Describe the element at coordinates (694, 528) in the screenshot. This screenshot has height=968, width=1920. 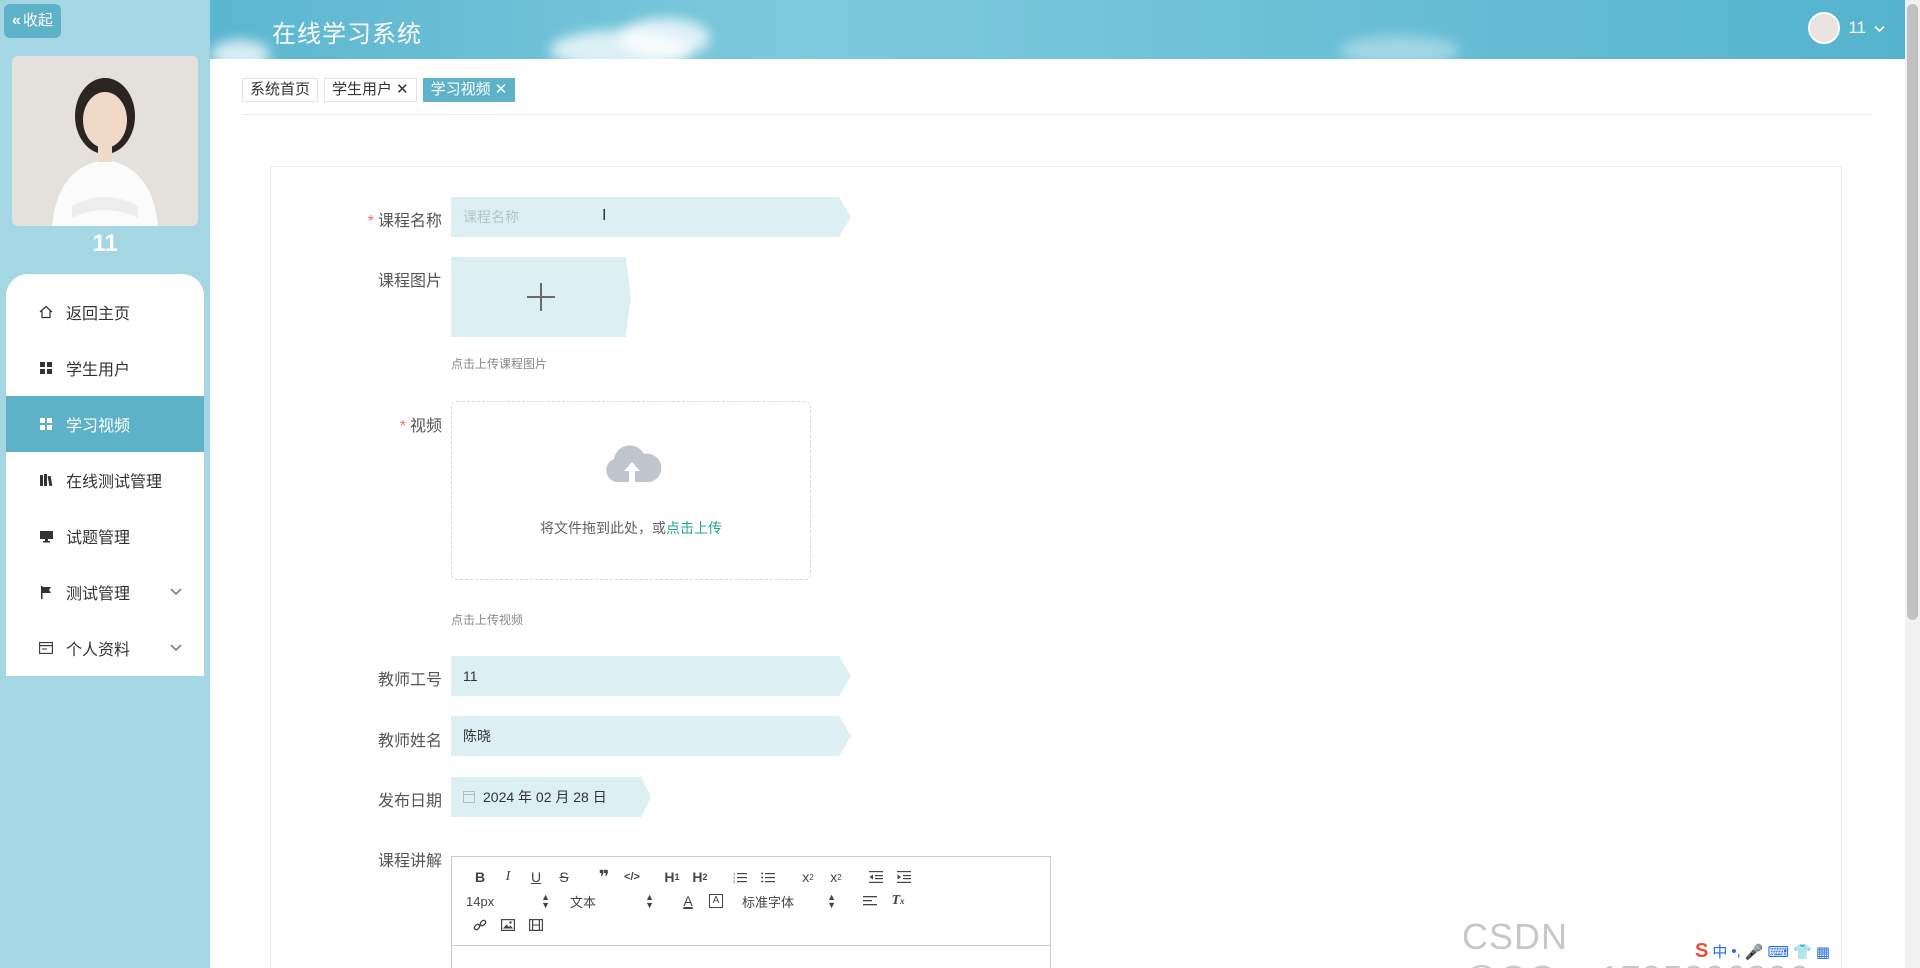
I see `dropzone-upload-link: 点击上传` at that location.